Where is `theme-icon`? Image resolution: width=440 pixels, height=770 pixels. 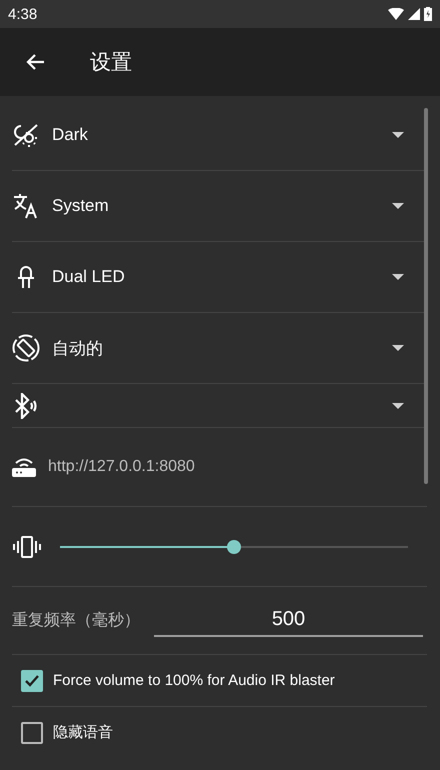
theme-icon is located at coordinates (26, 135).